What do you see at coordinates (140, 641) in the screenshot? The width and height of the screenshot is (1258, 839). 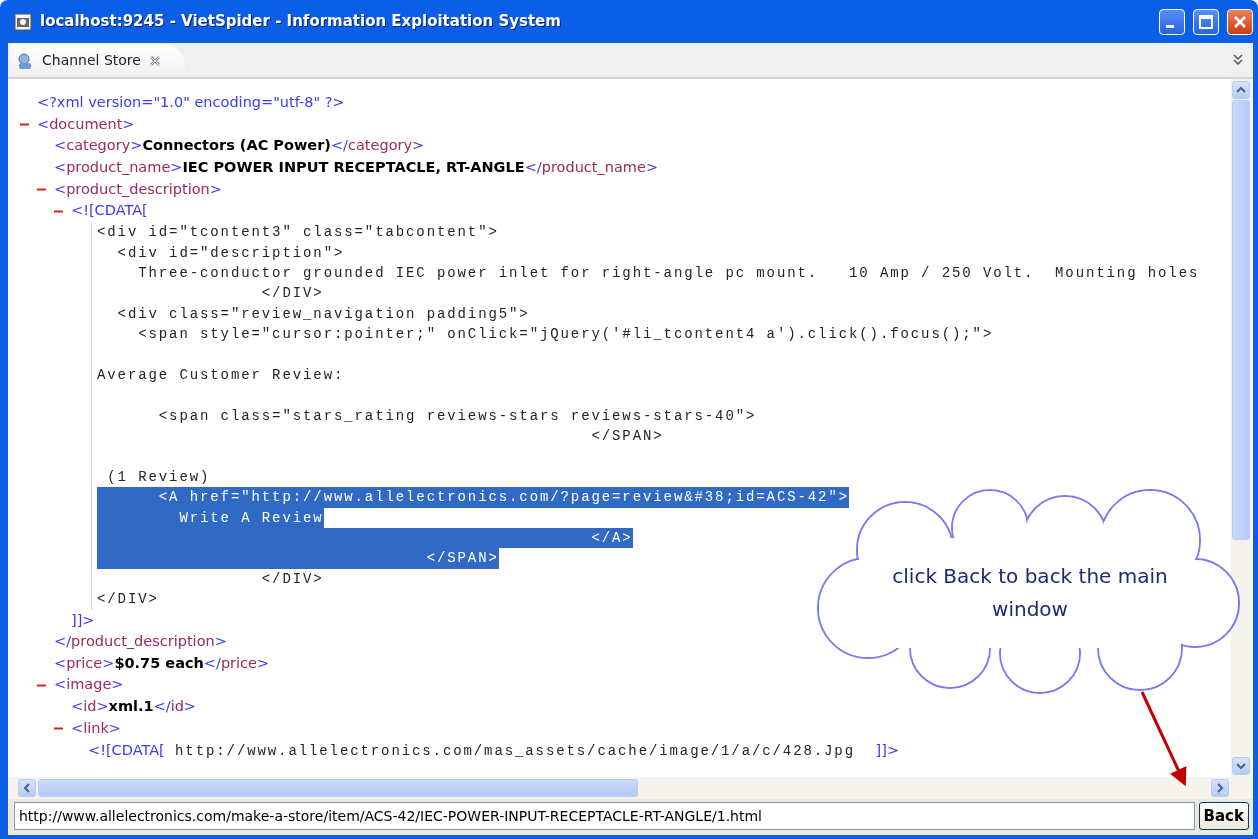 I see `xml-tag: </product_description>` at bounding box center [140, 641].